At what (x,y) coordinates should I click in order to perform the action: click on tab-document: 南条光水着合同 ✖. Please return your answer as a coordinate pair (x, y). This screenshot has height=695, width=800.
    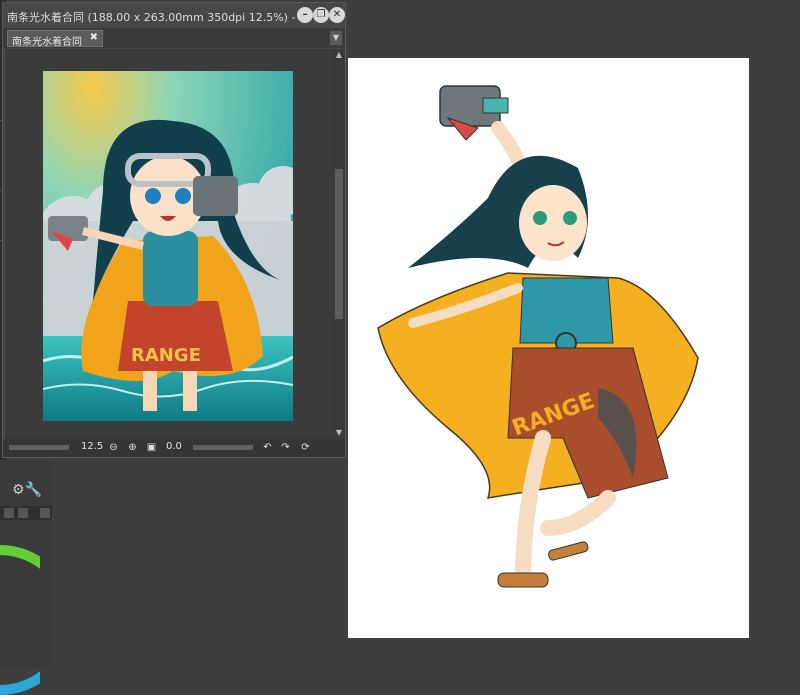
    Looking at the image, I should click on (55, 39).